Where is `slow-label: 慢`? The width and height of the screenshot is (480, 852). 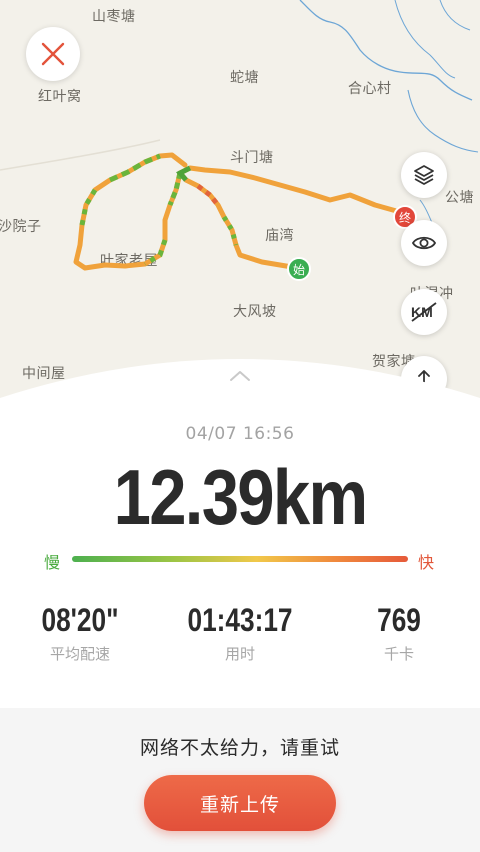 slow-label: 慢 is located at coordinates (52, 562).